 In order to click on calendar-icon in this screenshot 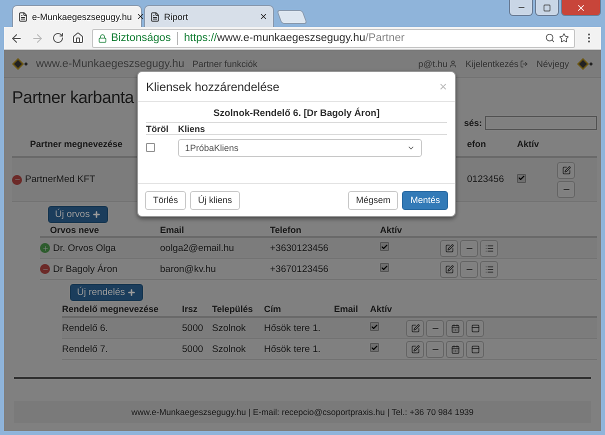, I will do `click(455, 349)`.